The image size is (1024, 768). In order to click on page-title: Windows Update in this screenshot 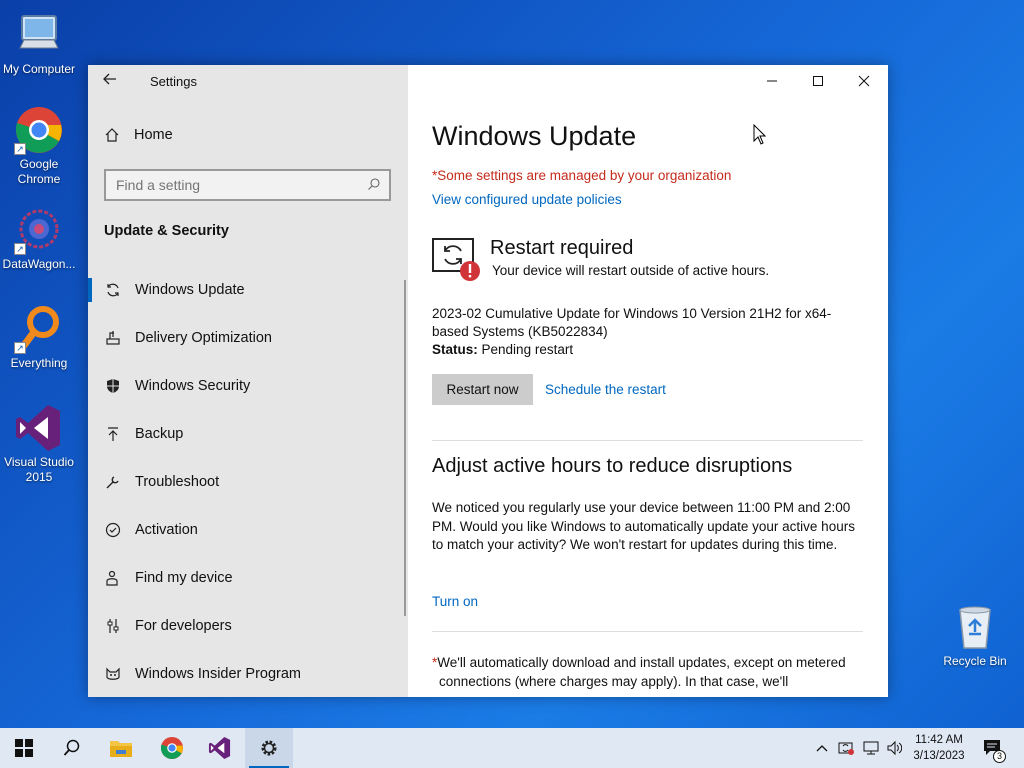, I will do `click(534, 136)`.